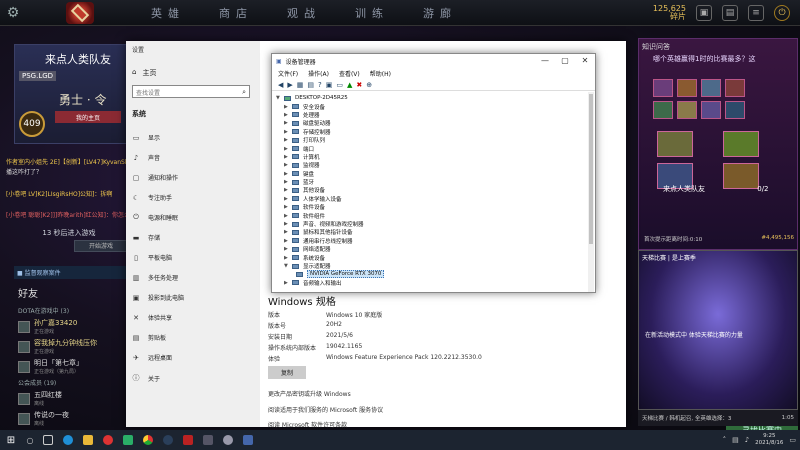  I want to click on steam-icon, so click(168, 440).